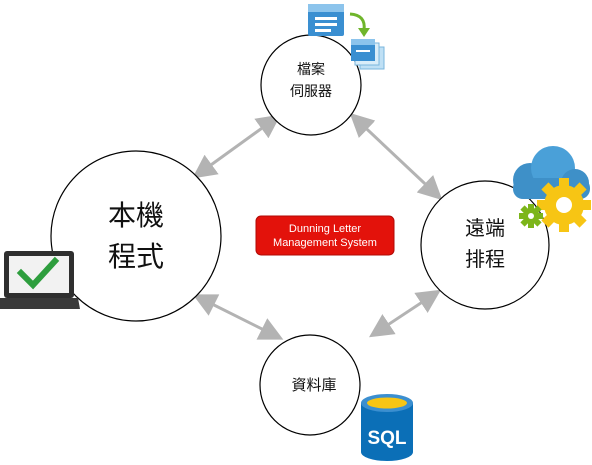 This screenshot has height=465, width=592. I want to click on center-system-label-line1: Dunning Letter, so click(325, 229).